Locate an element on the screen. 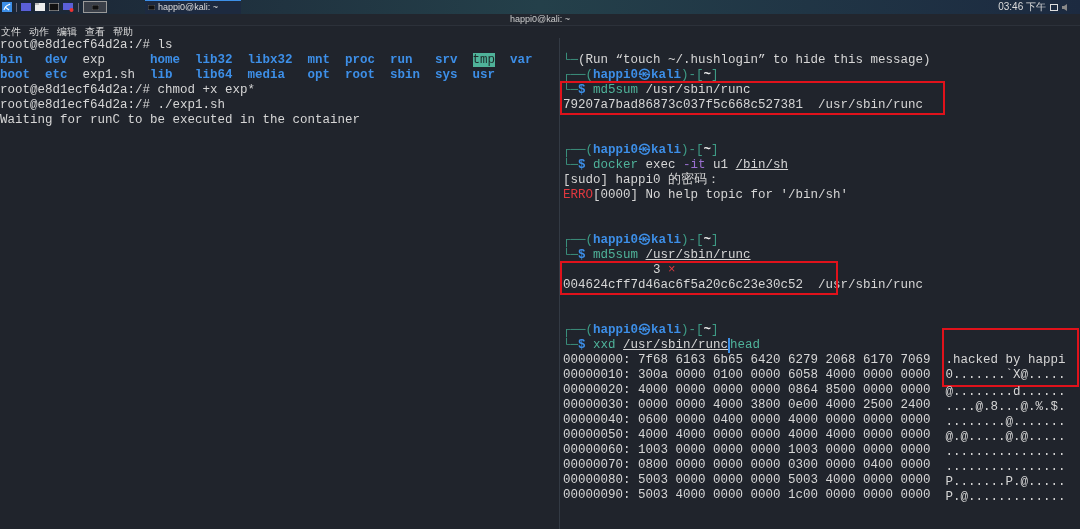 This screenshot has height=529, width=1080. ls-entry: mnt is located at coordinates (318, 60).